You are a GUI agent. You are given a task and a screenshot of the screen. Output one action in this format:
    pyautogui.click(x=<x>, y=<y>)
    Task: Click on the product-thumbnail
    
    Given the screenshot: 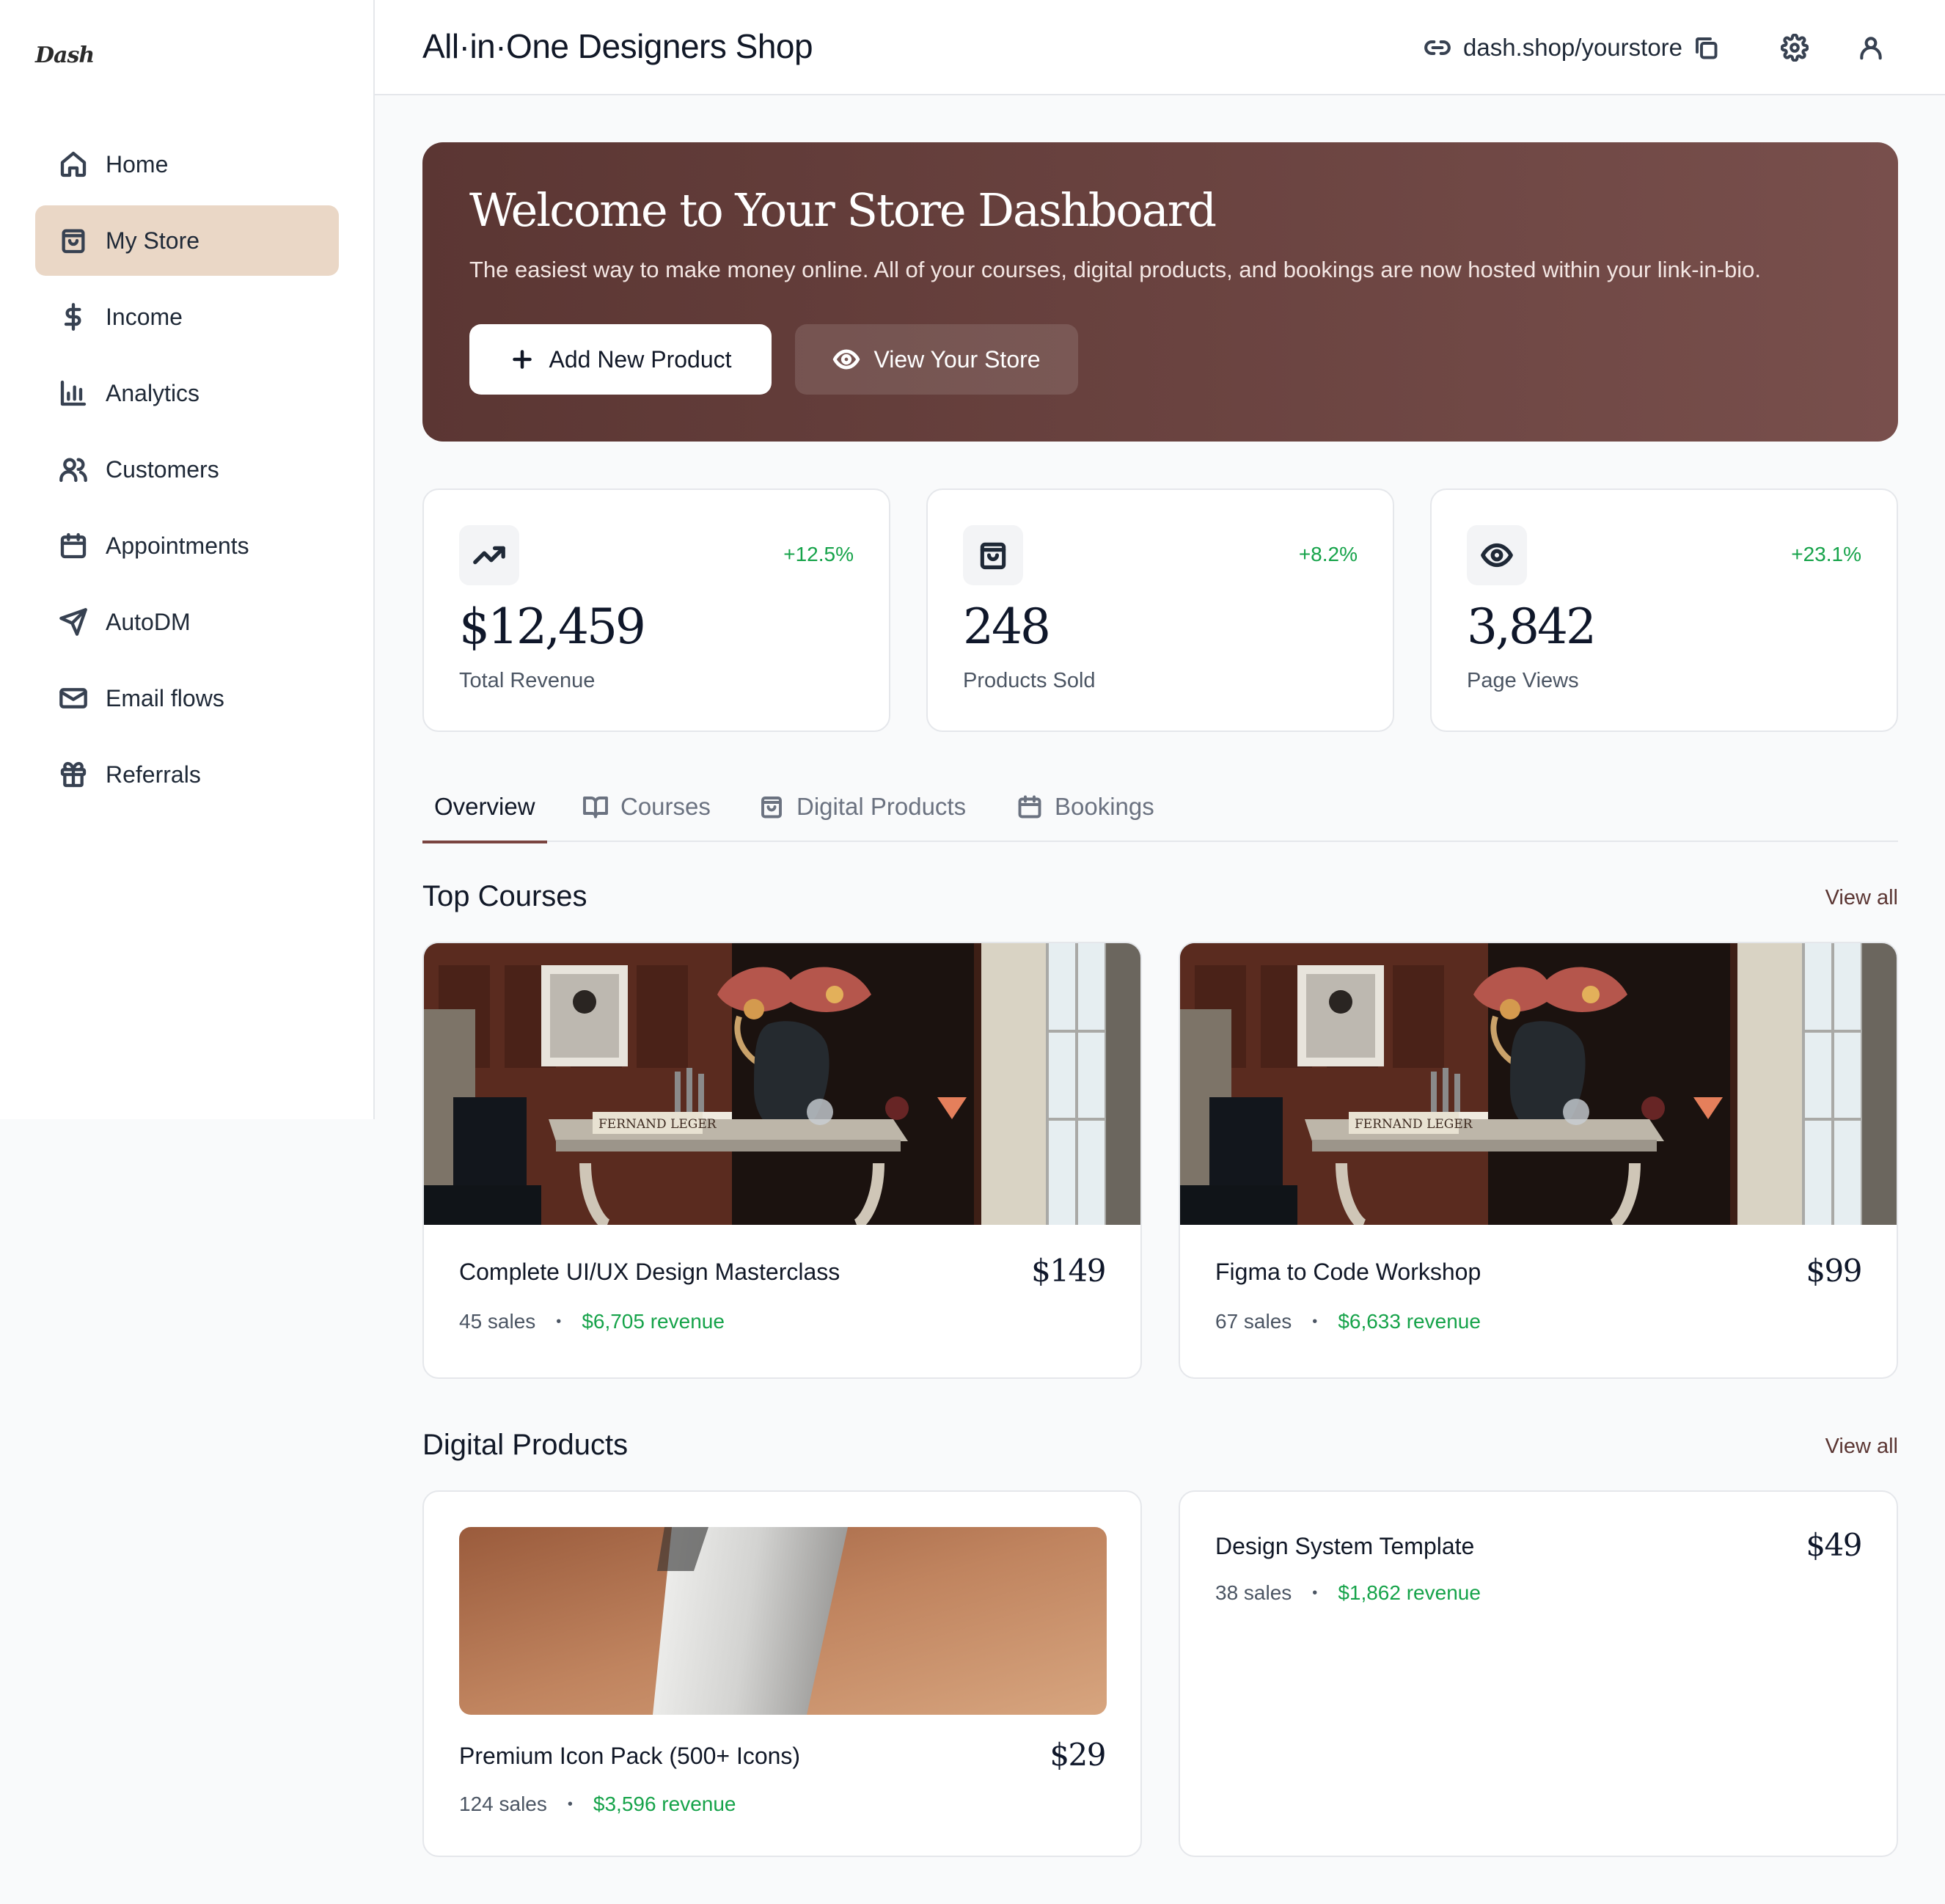 What is the action you would take?
    pyautogui.click(x=783, y=1621)
    